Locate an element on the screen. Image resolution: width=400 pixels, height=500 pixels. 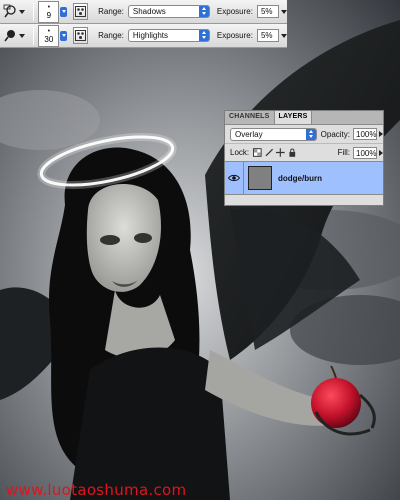
tab-channels: CHANNELS is located at coordinates (249, 117).